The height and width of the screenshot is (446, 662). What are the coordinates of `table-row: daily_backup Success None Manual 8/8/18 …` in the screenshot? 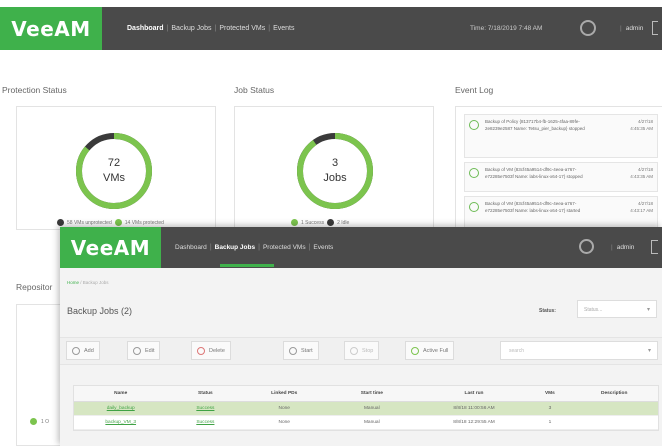 It's located at (366, 408).